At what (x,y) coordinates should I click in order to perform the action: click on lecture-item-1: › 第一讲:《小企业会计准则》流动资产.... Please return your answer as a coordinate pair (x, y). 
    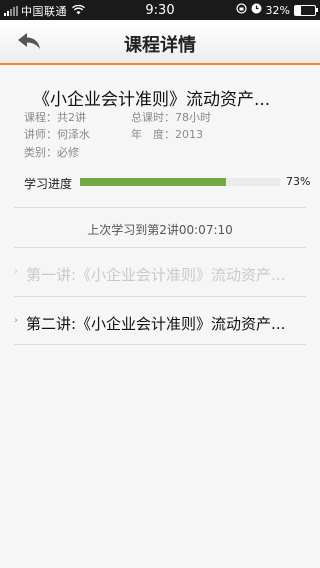
    Looking at the image, I should click on (160, 274).